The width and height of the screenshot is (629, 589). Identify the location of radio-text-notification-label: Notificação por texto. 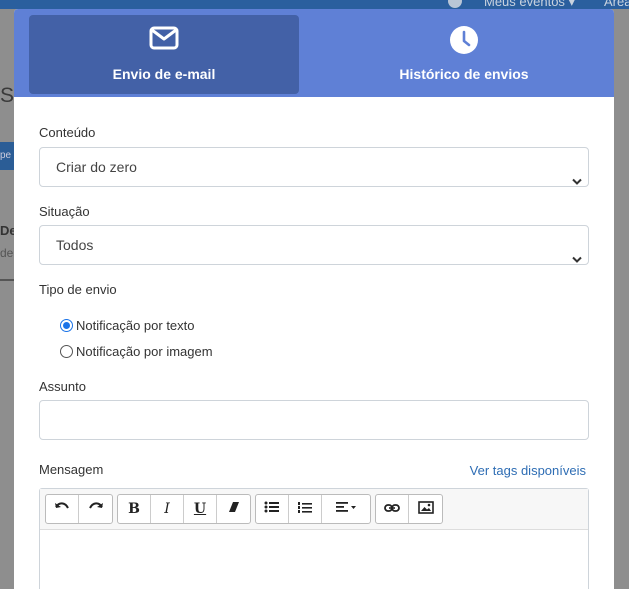
(135, 325).